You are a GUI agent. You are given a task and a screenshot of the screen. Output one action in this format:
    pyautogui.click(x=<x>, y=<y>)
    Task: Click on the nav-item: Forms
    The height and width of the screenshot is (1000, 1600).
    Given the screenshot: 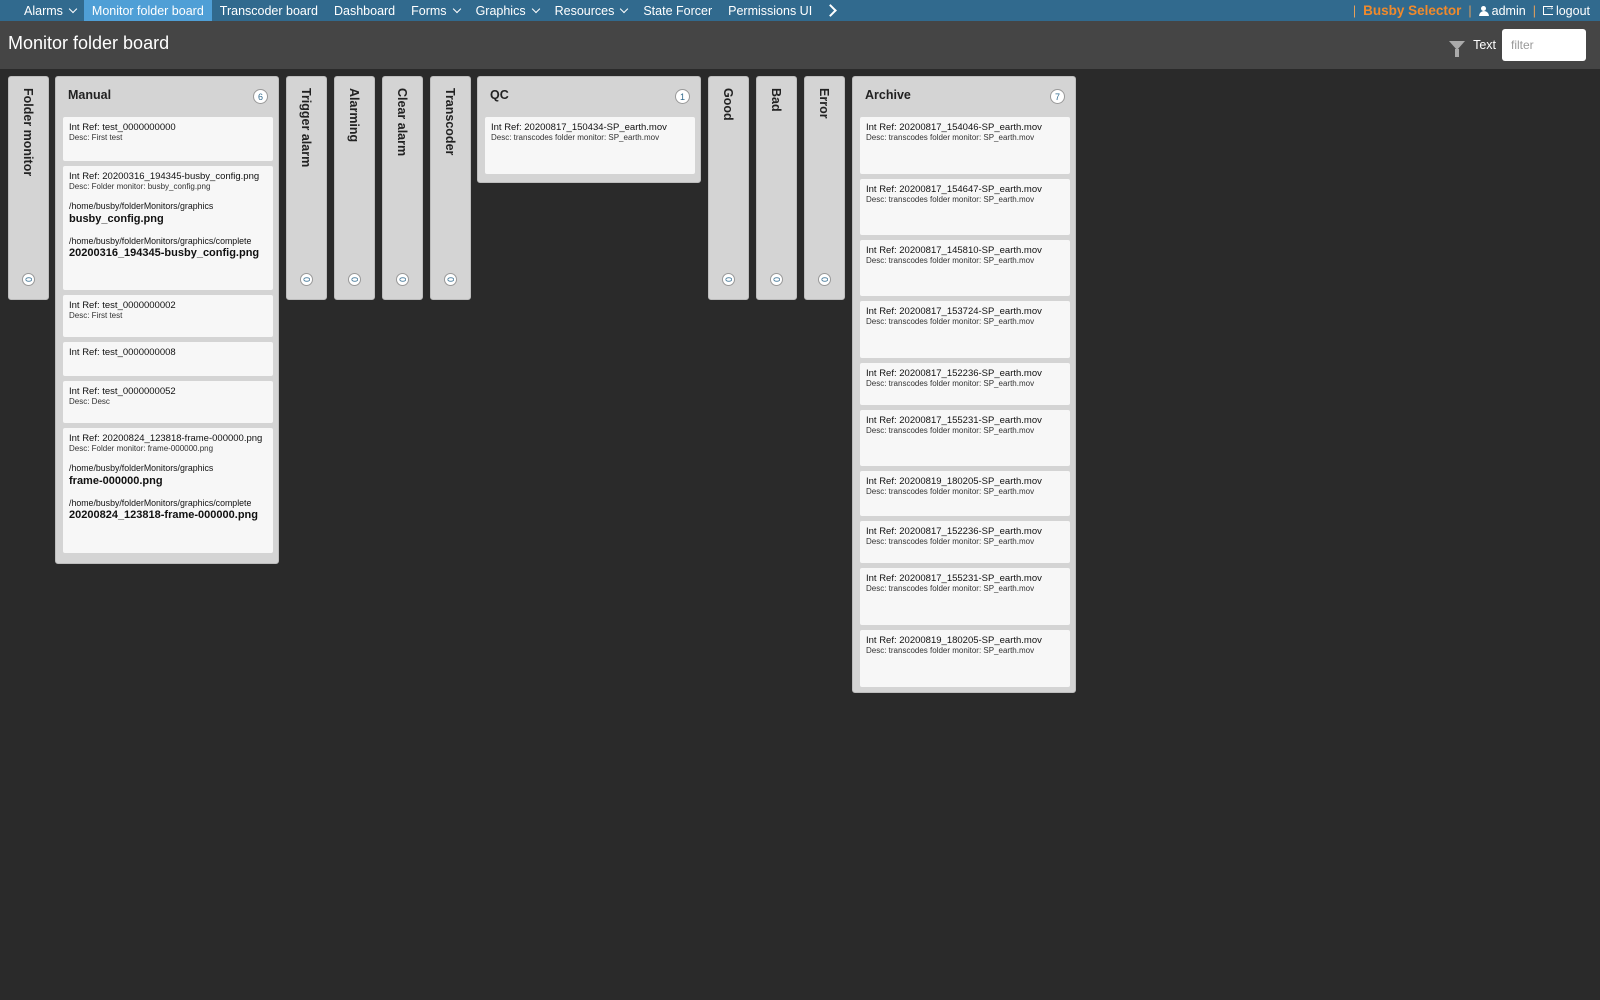 What is the action you would take?
    pyautogui.click(x=435, y=10)
    